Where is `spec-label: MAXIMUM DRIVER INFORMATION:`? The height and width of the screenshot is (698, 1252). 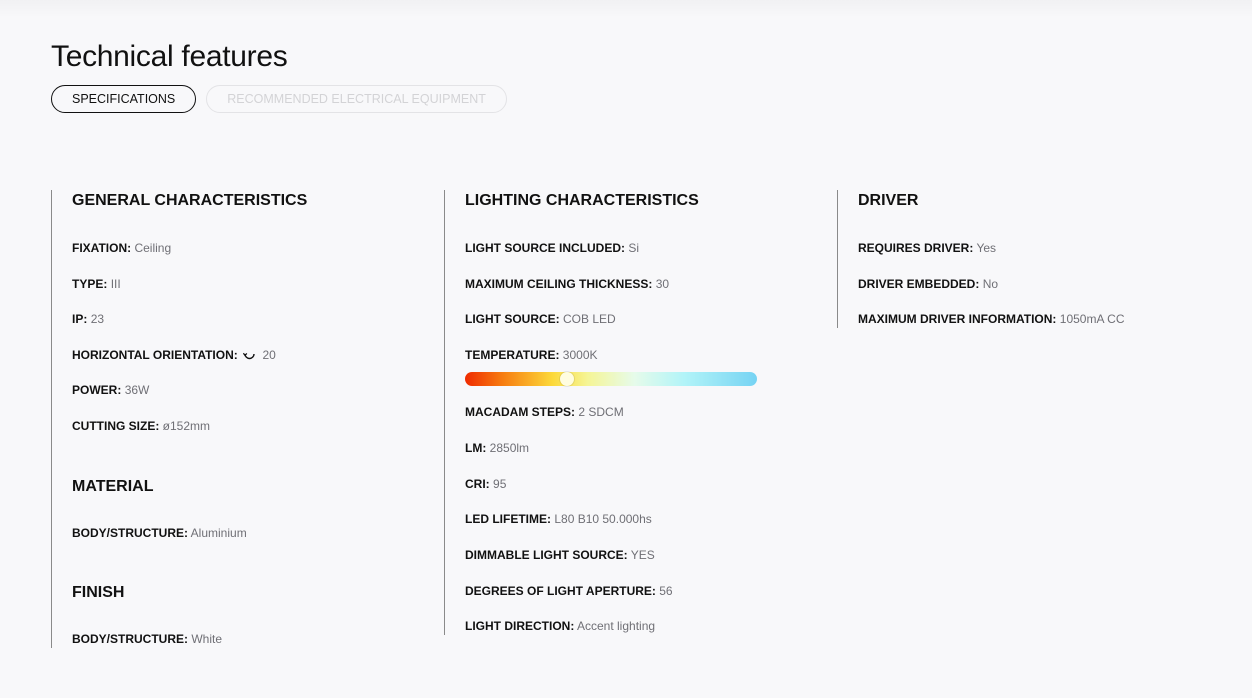
spec-label: MAXIMUM DRIVER INFORMATION: is located at coordinates (957, 319).